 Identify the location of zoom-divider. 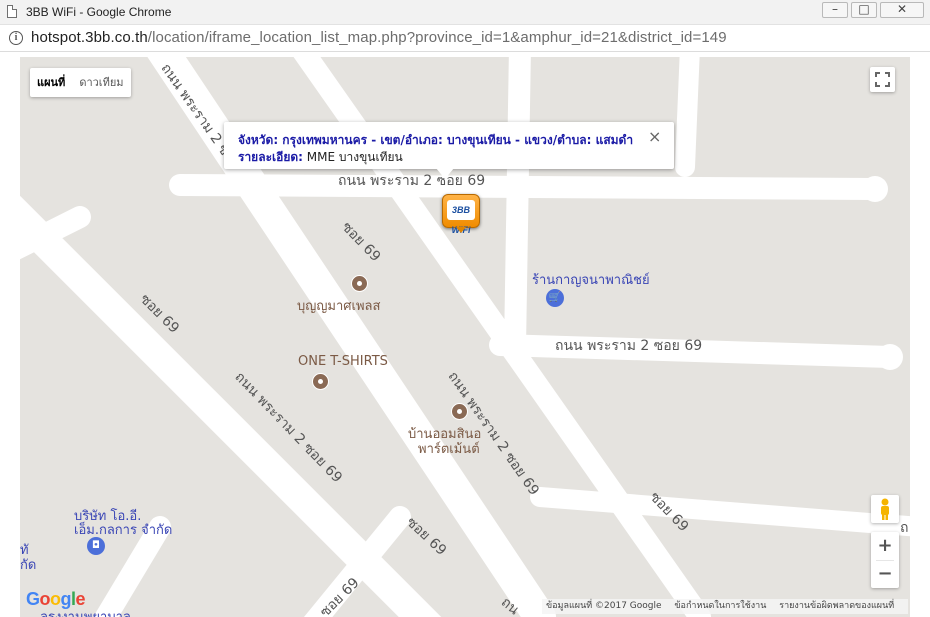
(885, 560).